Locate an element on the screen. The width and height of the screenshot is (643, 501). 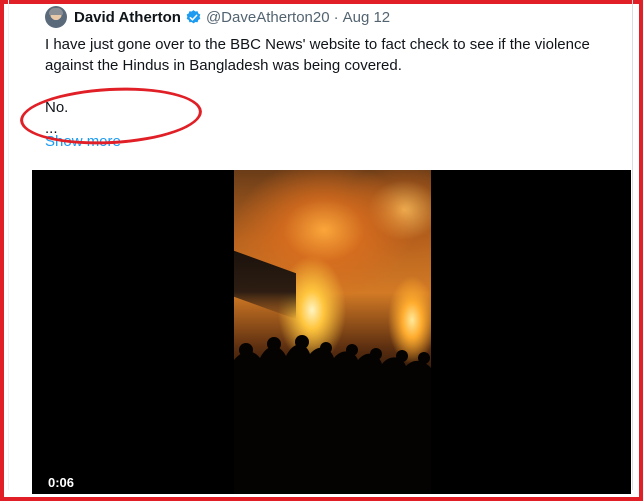
tweet-header: David Atherton @DaveAtherton20 · Aug 12 is located at coordinates (232, 17).